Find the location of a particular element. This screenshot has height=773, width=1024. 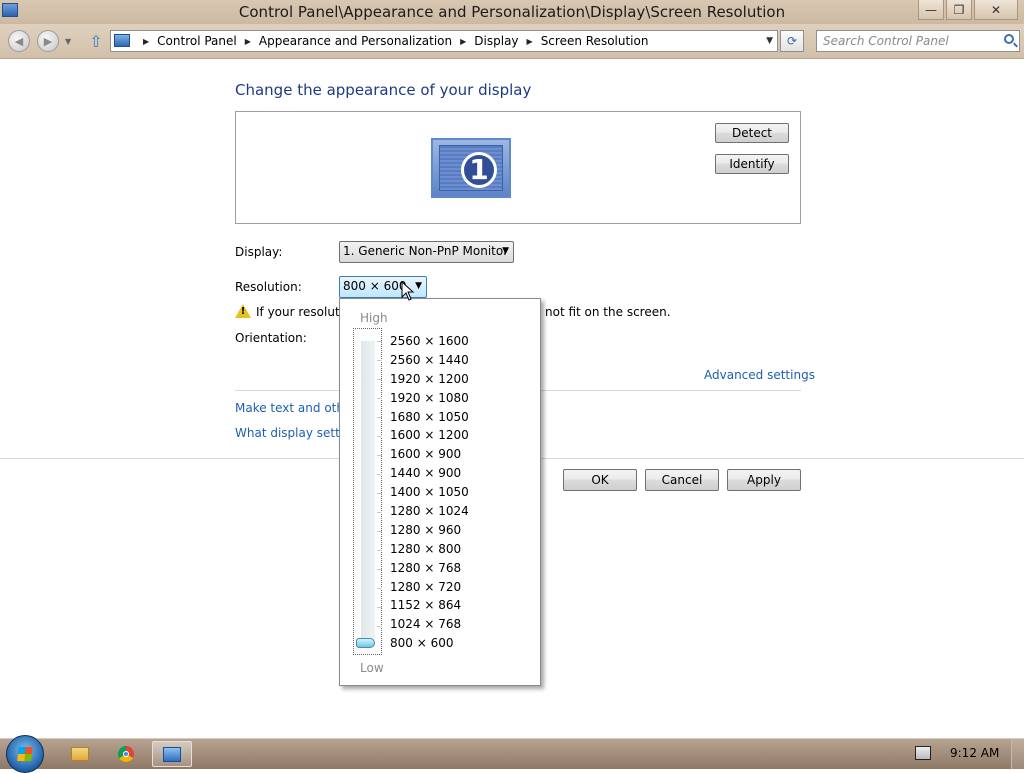

resolution-label: Resolution: is located at coordinates (268, 287).